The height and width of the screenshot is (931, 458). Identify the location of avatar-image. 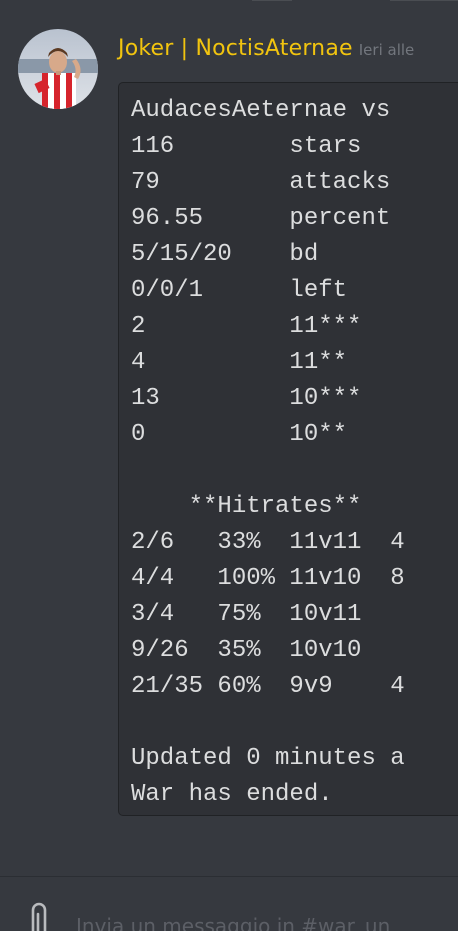
(58, 69).